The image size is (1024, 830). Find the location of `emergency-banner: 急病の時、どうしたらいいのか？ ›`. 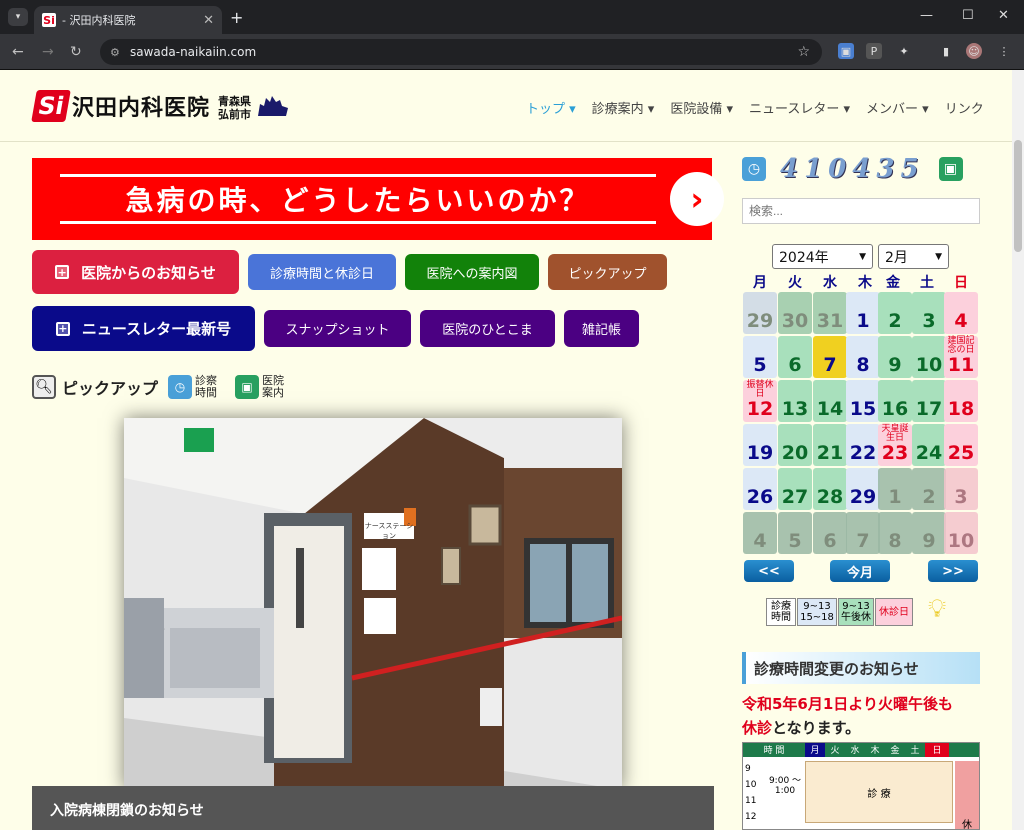

emergency-banner: 急病の時、どうしたらいいのか？ › is located at coordinates (378, 199).